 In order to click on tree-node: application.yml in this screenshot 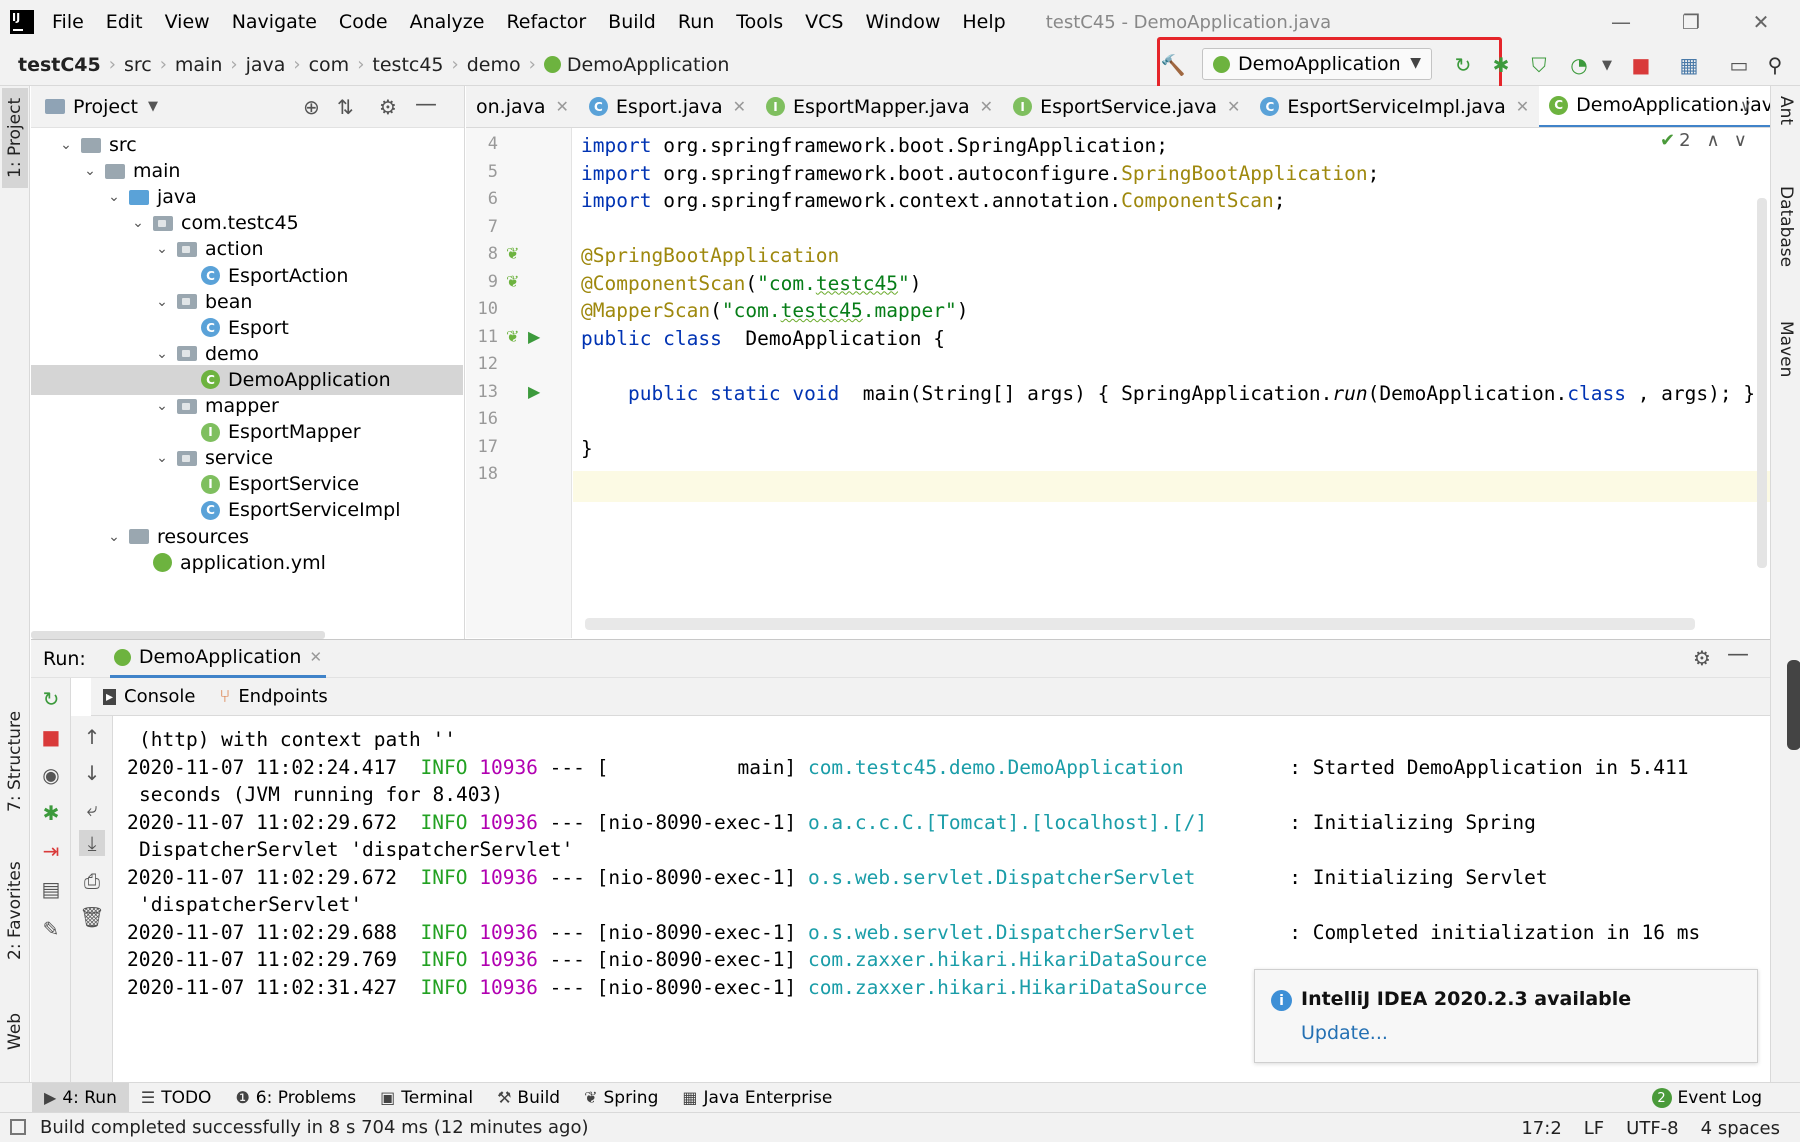, I will do `click(247, 563)`.